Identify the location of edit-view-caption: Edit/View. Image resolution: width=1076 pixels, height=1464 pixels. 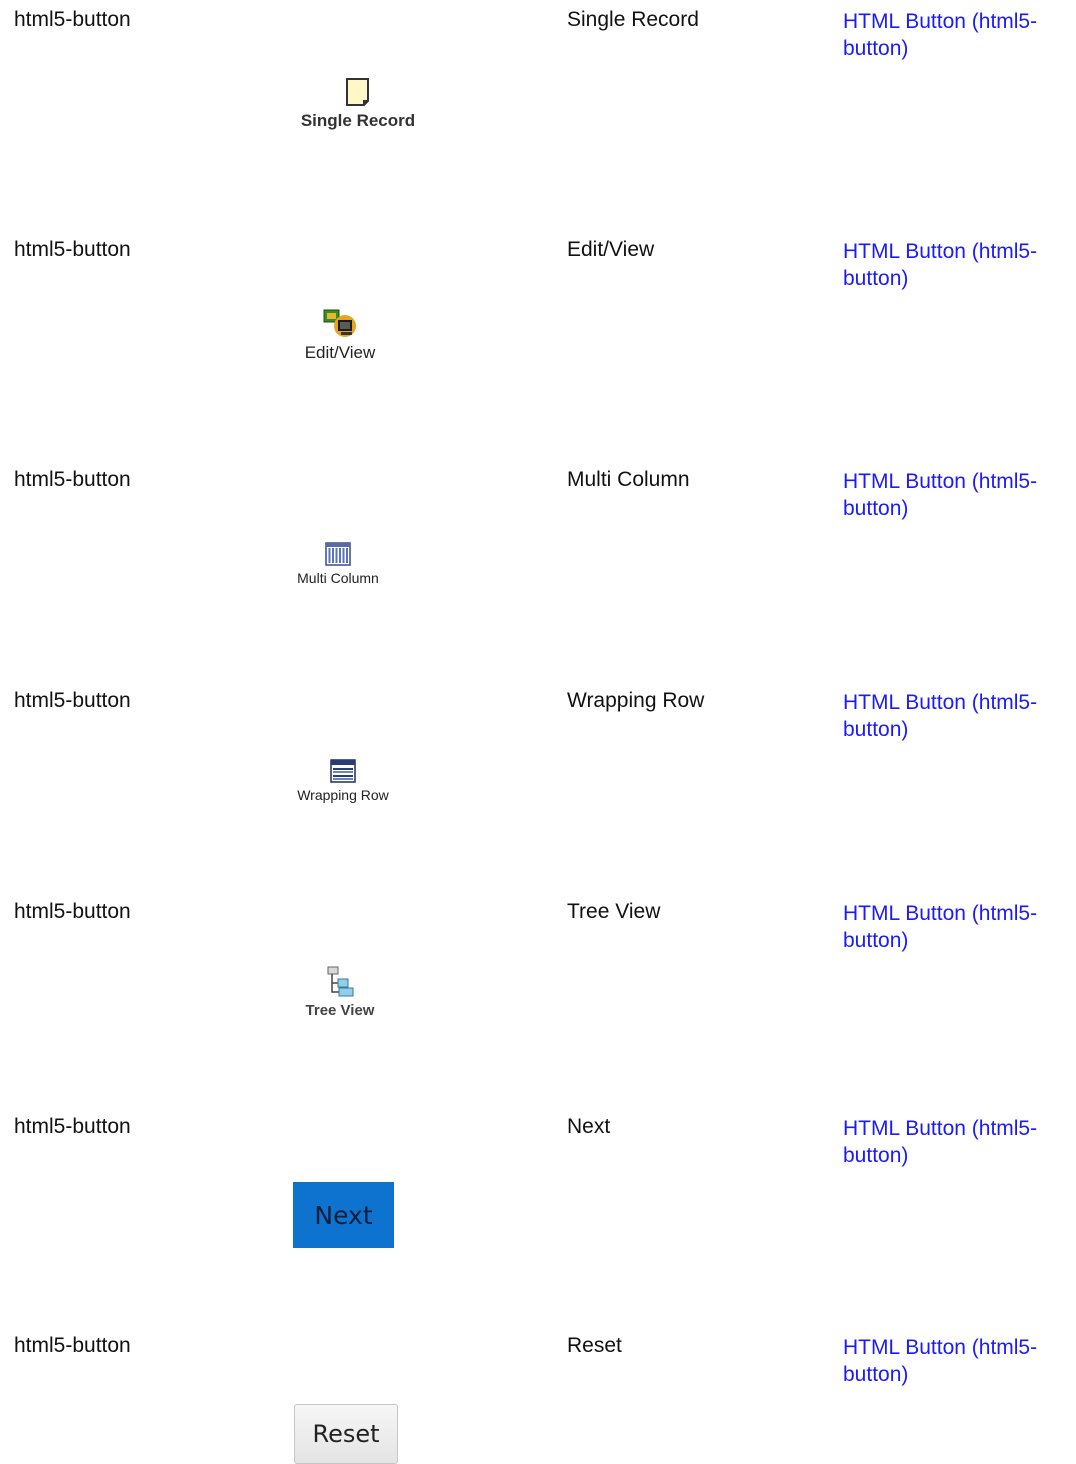
(340, 352).